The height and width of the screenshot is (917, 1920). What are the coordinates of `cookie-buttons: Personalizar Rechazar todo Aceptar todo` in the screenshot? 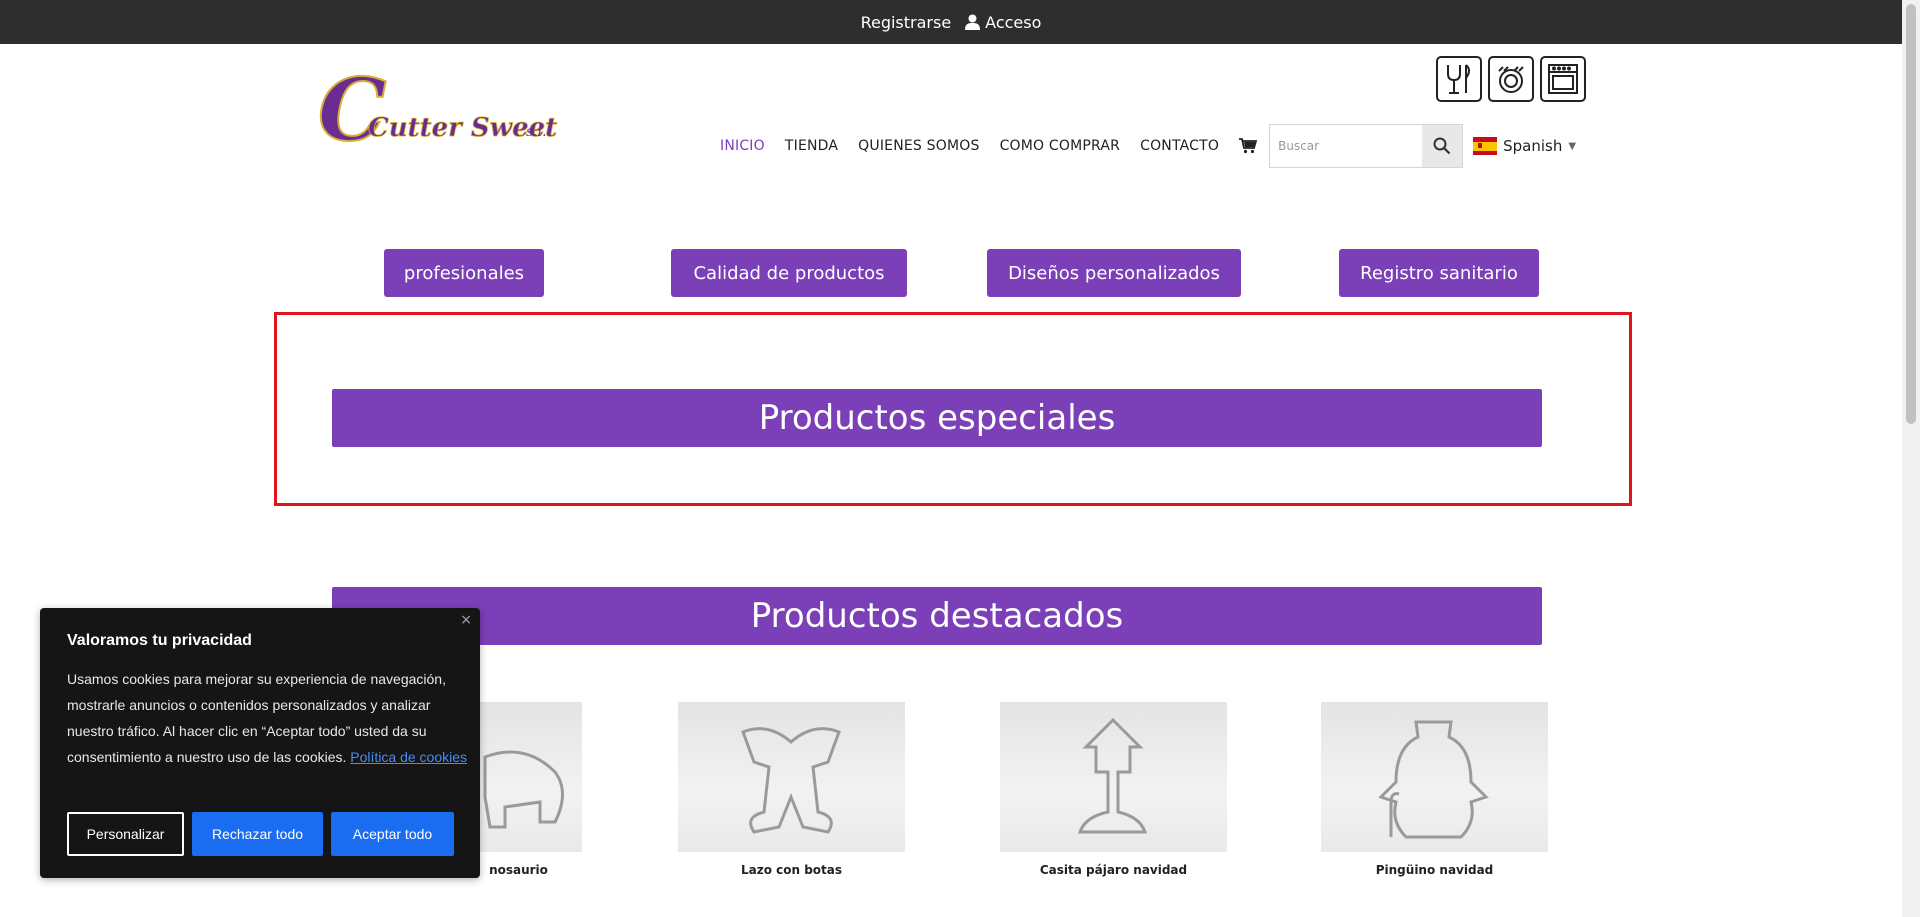 It's located at (260, 834).